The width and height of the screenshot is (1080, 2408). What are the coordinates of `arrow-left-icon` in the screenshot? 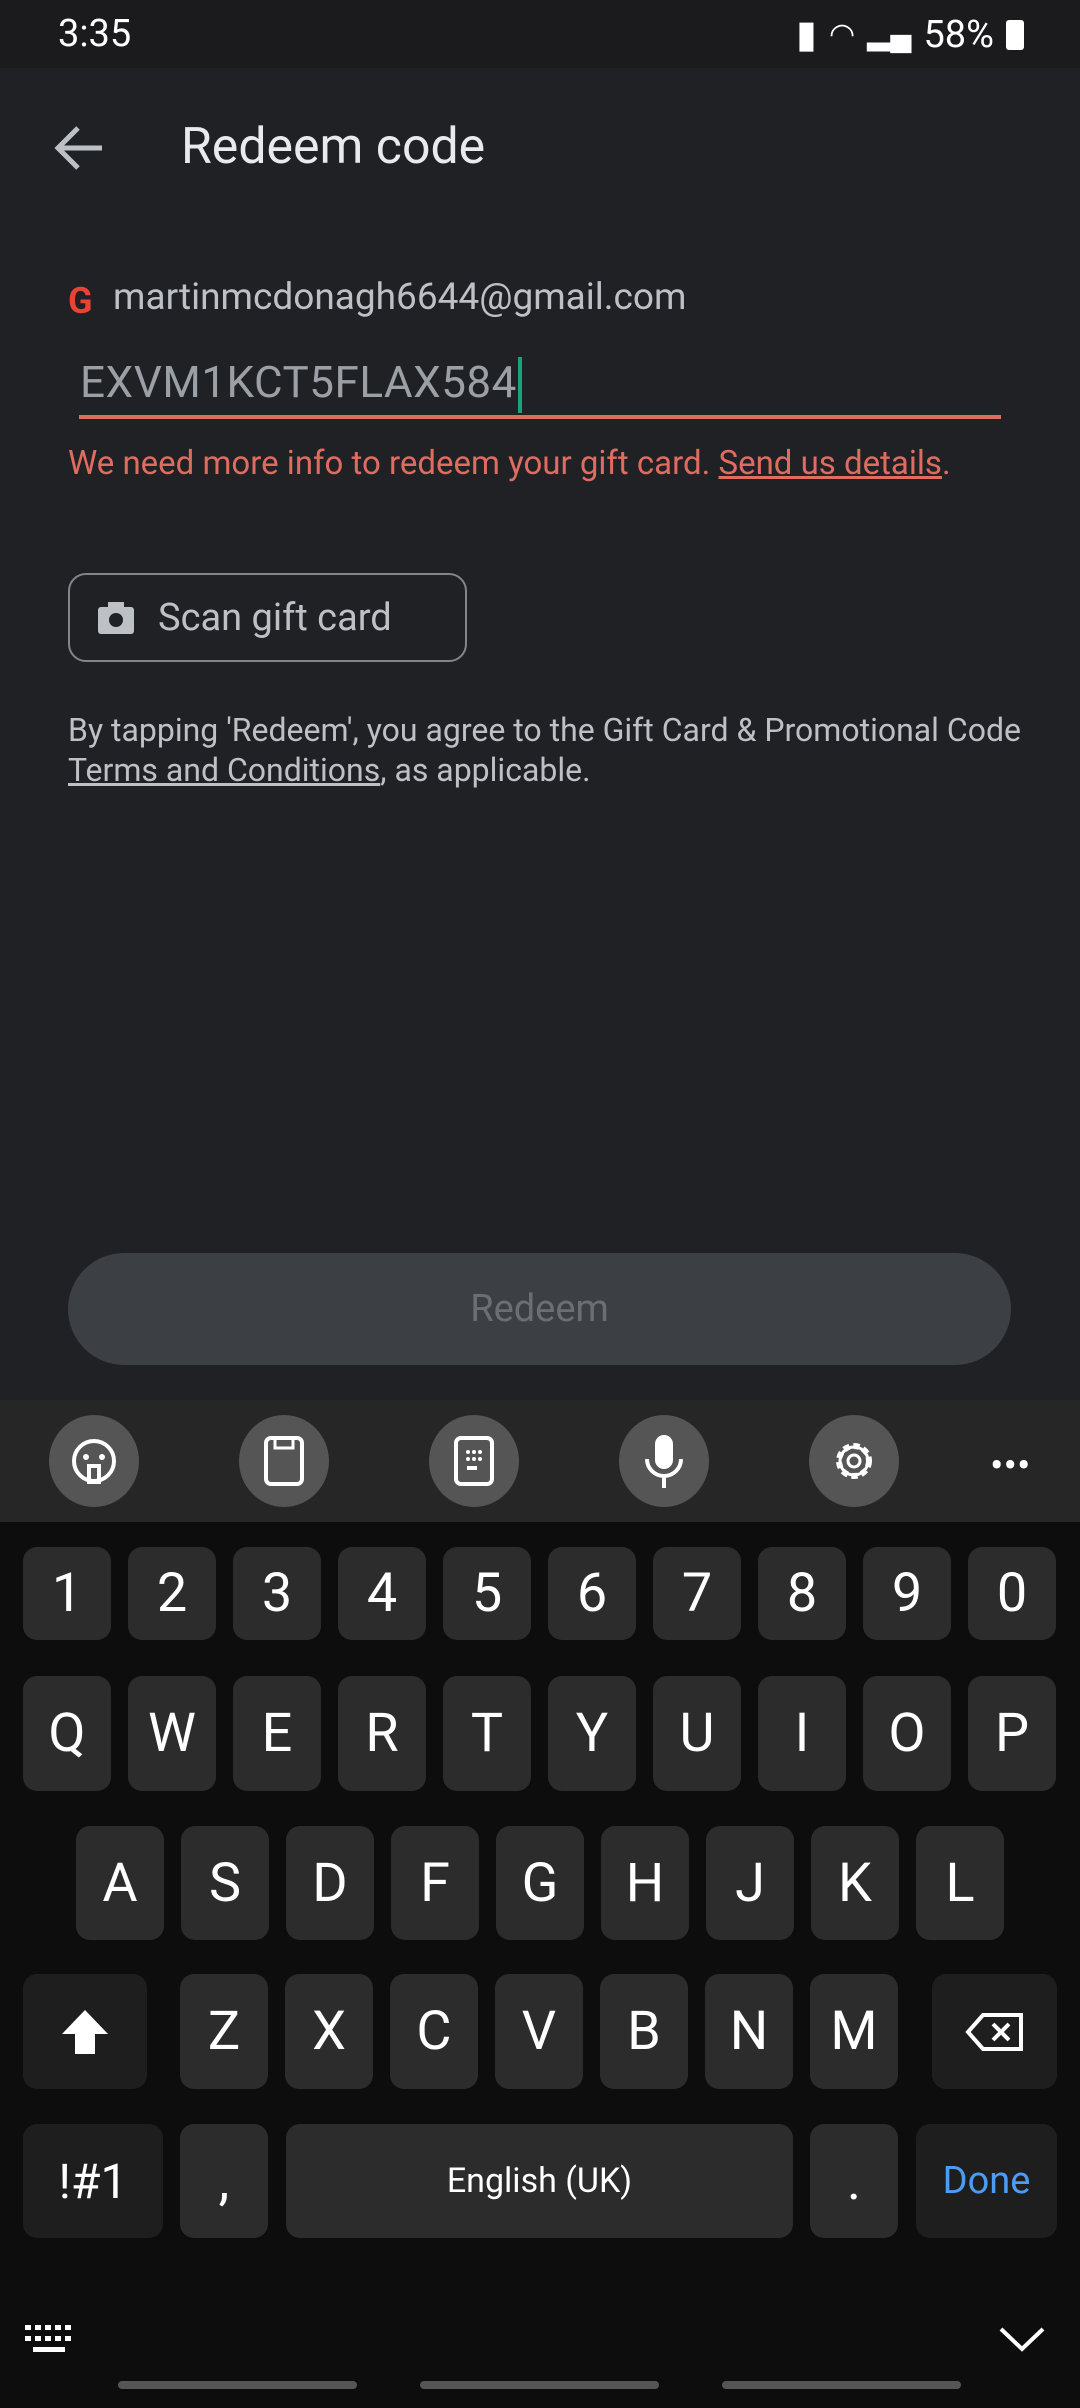 It's located at (80, 148).